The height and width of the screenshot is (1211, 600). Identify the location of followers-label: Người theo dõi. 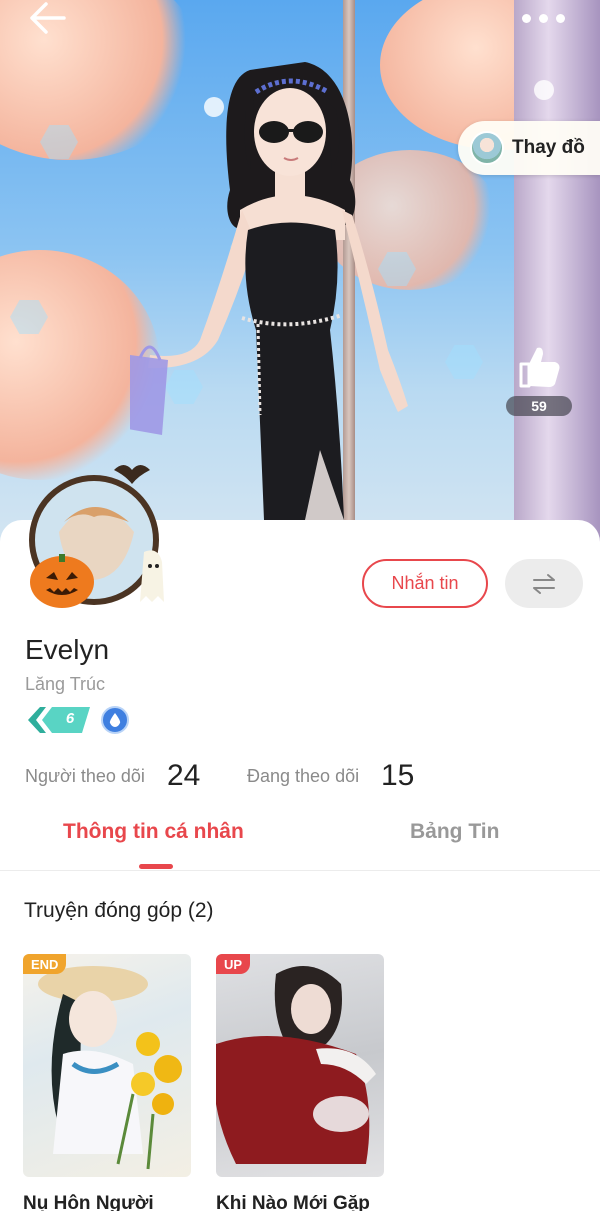
(85, 776).